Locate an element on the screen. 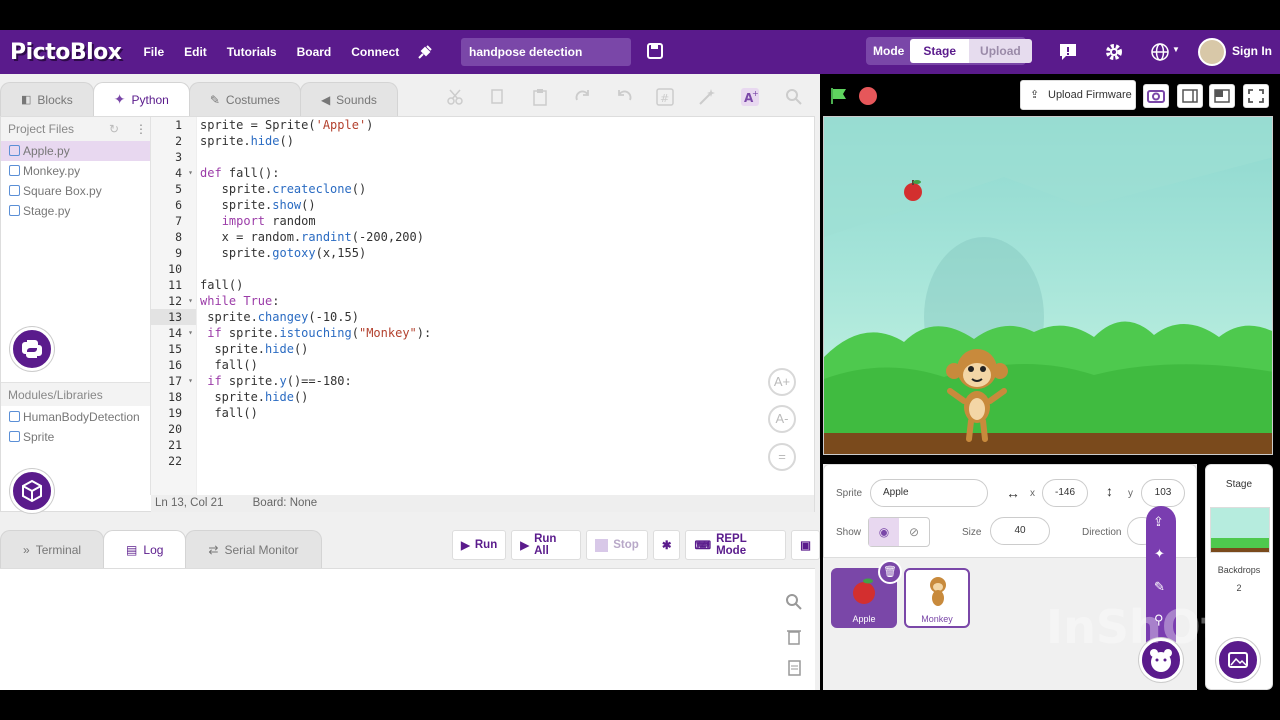 The height and width of the screenshot is (720, 1280). zoom-reset-button: = is located at coordinates (782, 457).